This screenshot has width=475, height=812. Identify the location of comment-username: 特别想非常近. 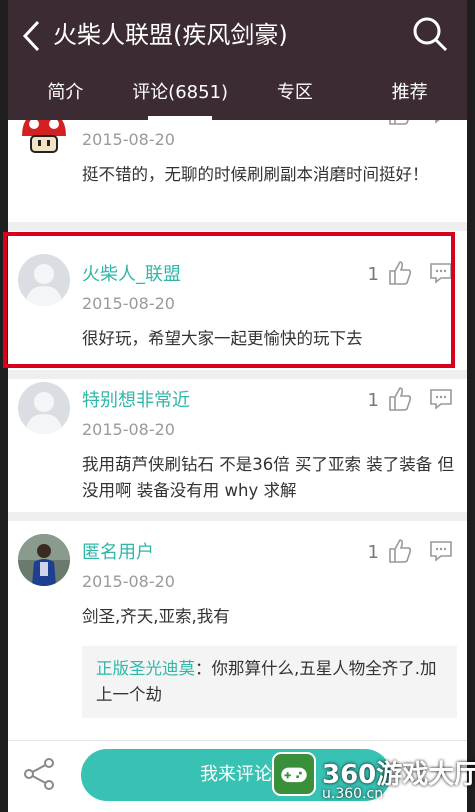
(136, 399).